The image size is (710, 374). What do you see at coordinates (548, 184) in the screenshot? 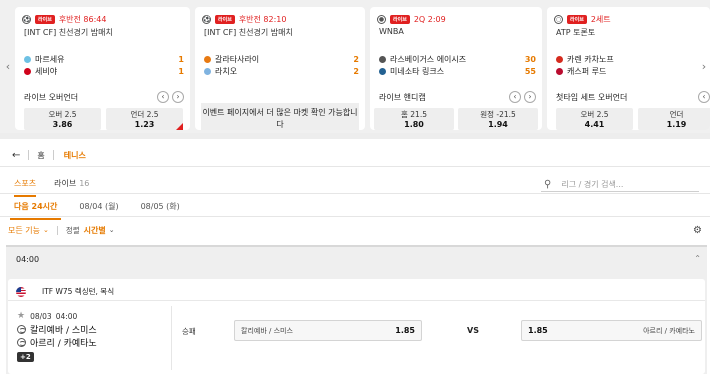
I see `search-icon: ⚲` at bounding box center [548, 184].